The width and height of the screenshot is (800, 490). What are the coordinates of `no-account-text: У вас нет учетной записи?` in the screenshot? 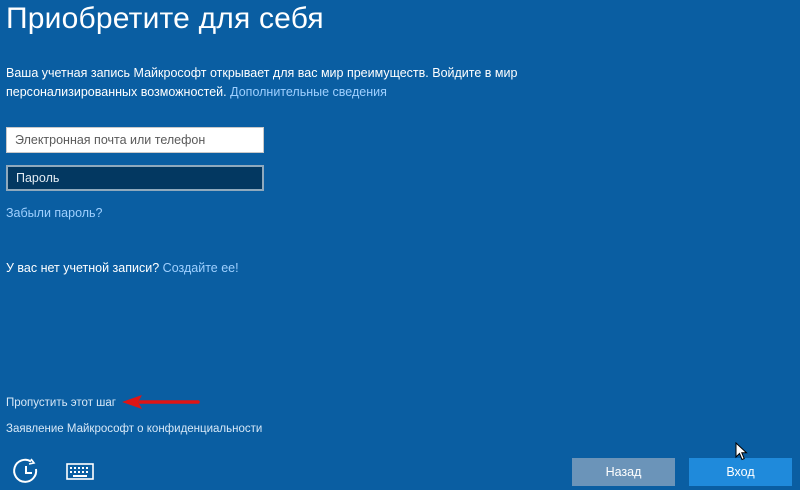 It's located at (83, 268).